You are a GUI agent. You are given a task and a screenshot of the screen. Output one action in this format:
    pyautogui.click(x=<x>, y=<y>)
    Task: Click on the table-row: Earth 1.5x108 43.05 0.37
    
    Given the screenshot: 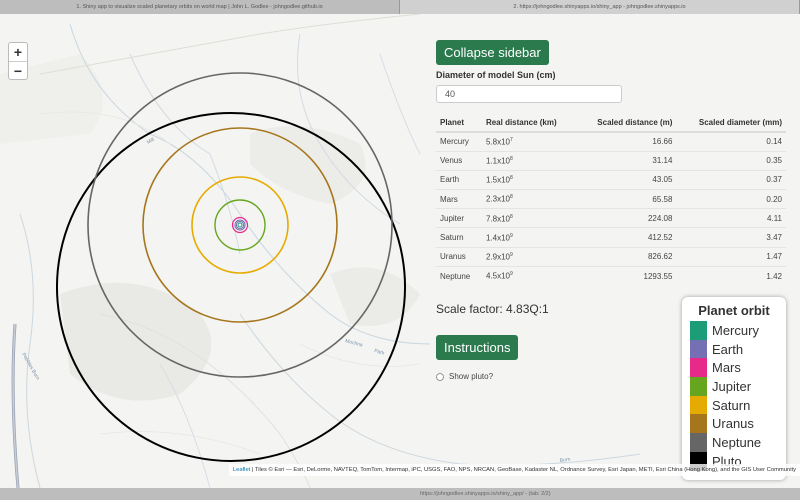 What is the action you would take?
    pyautogui.click(x=611, y=179)
    